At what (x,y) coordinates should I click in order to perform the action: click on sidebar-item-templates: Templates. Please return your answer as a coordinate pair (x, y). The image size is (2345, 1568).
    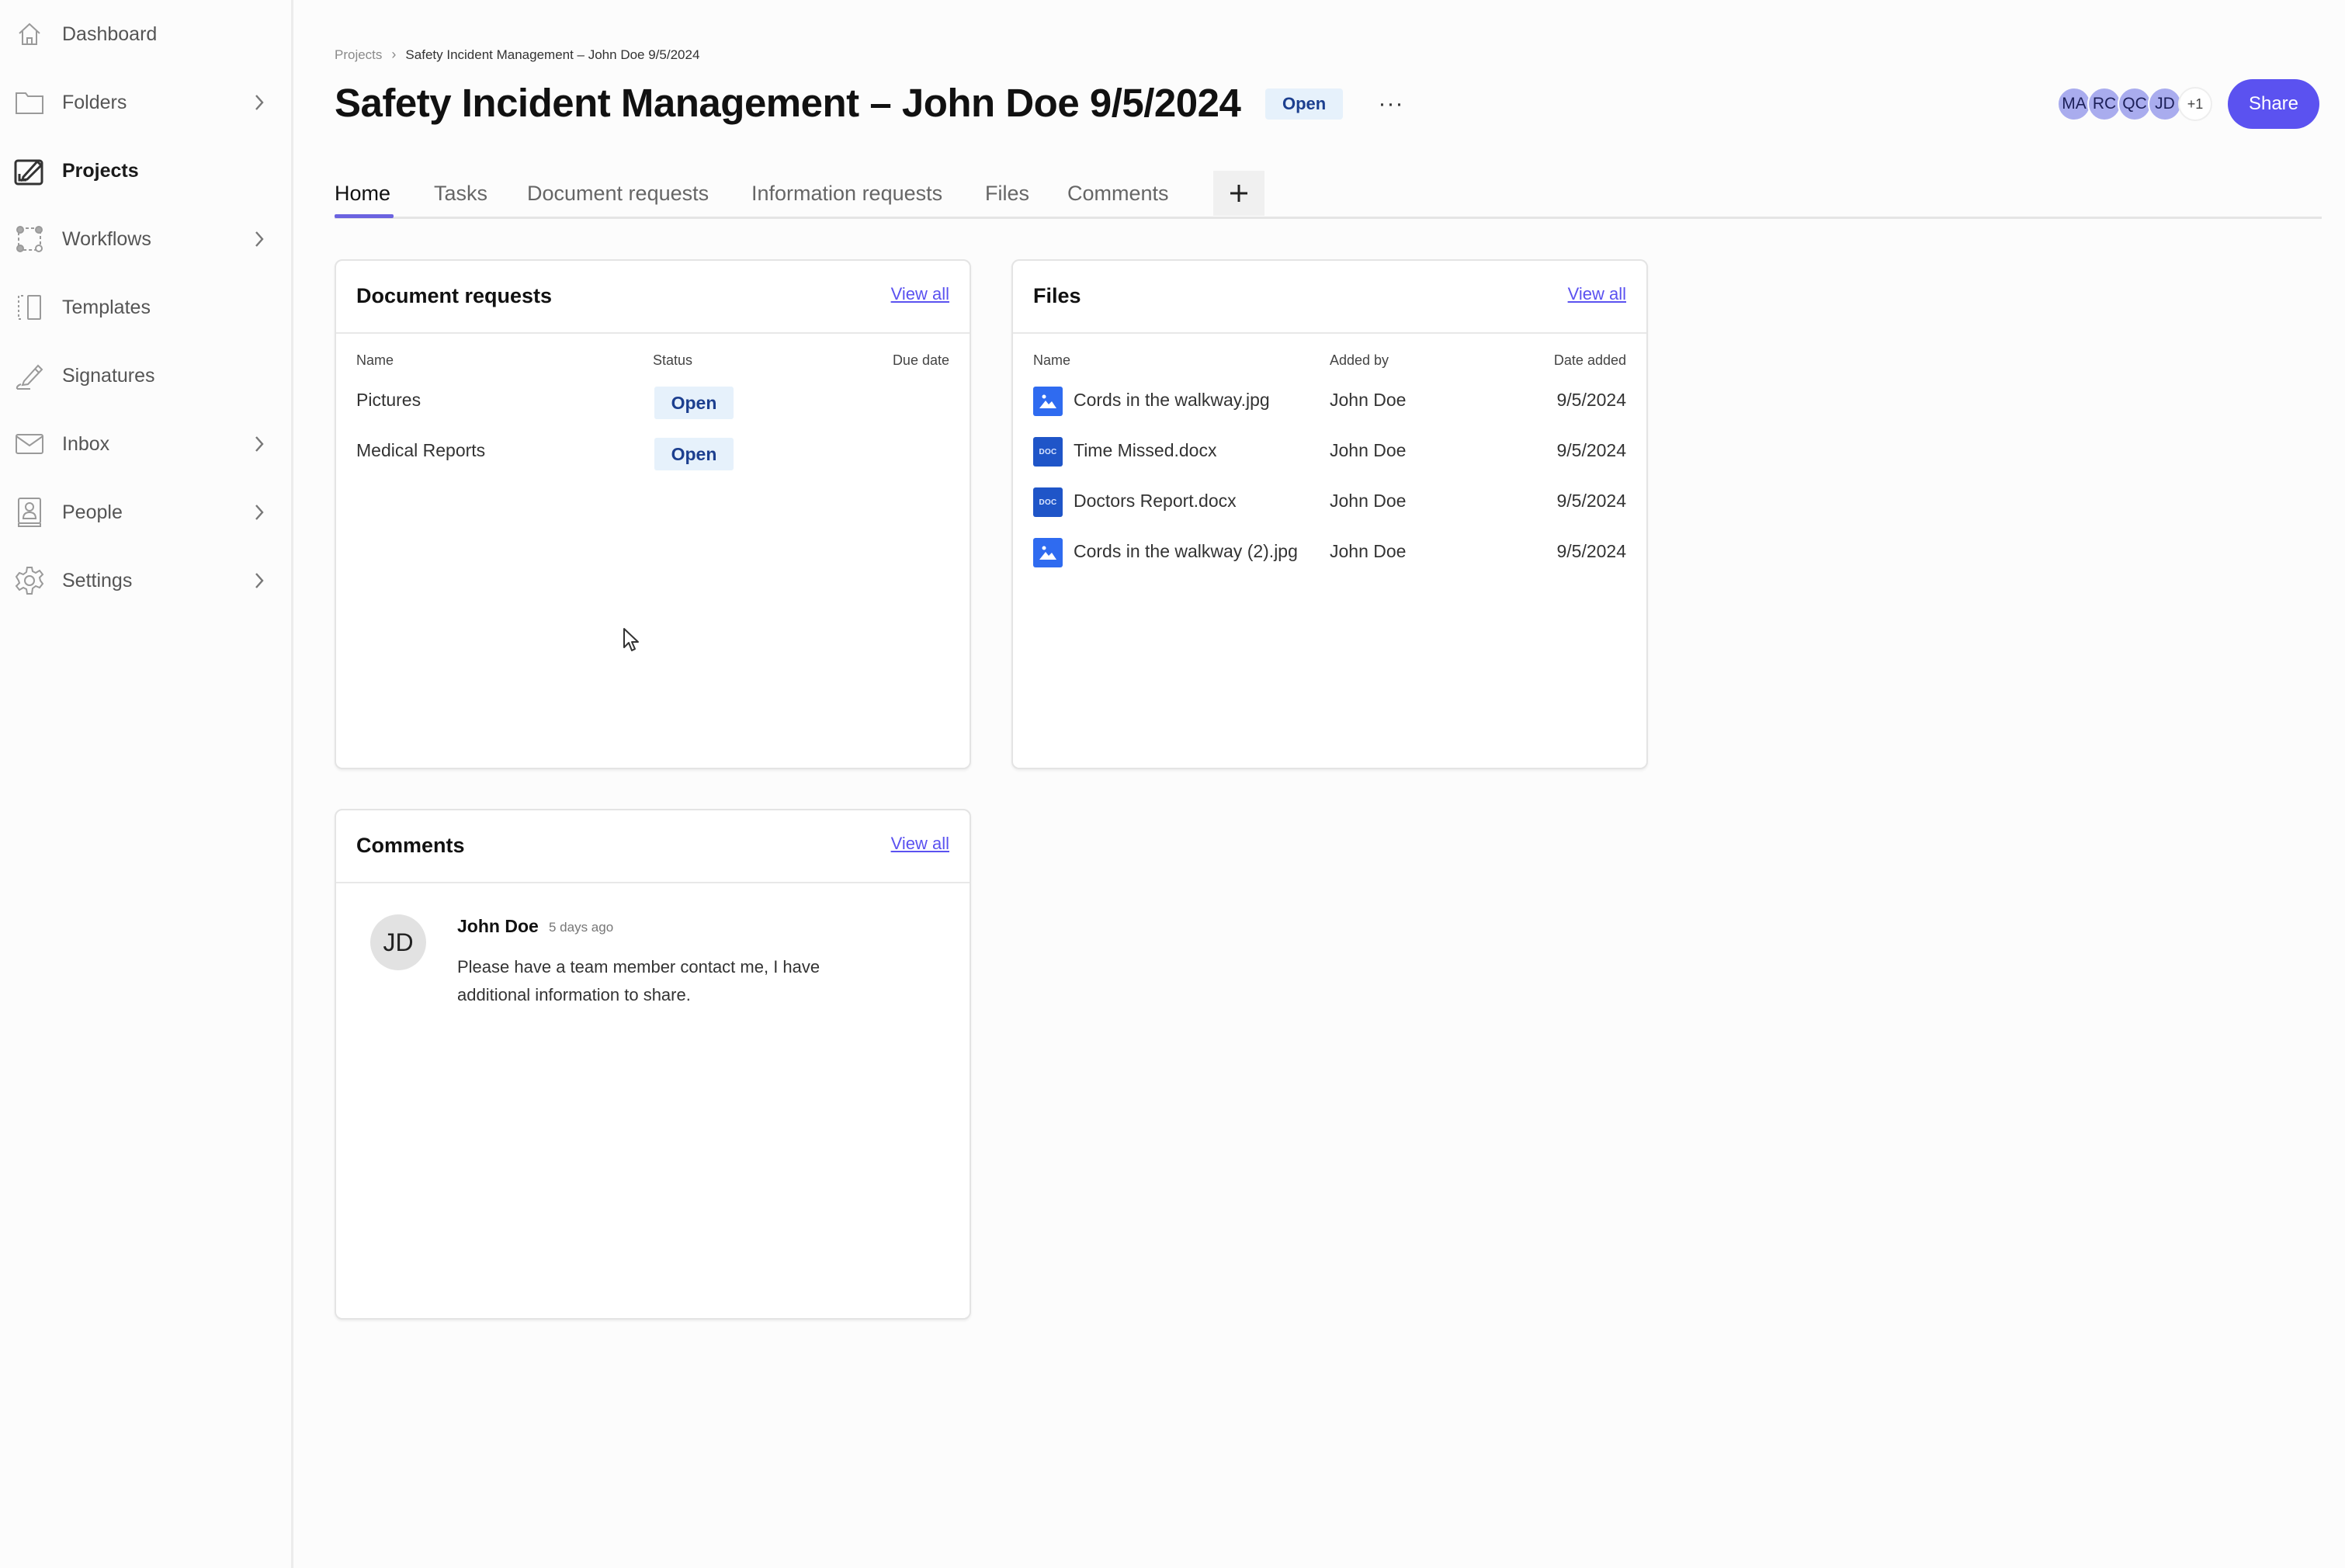
    Looking at the image, I should click on (146, 307).